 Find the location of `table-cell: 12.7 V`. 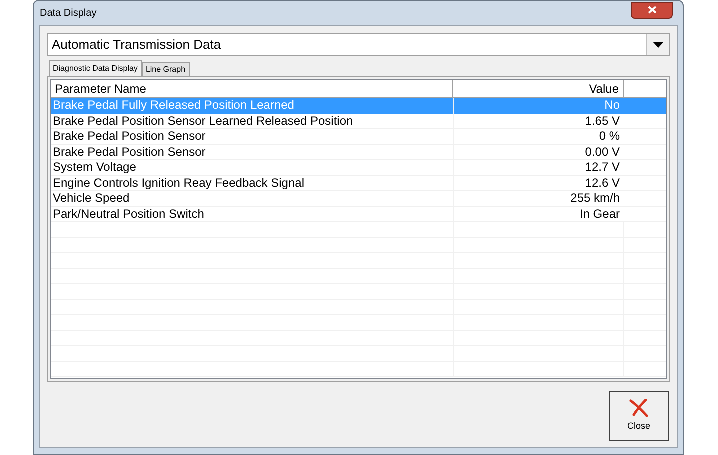

table-cell: 12.7 V is located at coordinates (538, 167).